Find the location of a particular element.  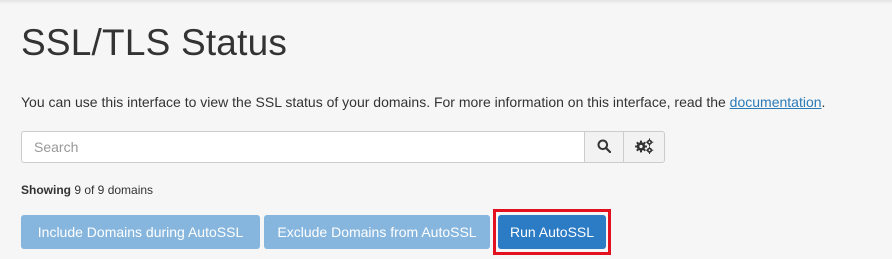

settings-button is located at coordinates (644, 147).